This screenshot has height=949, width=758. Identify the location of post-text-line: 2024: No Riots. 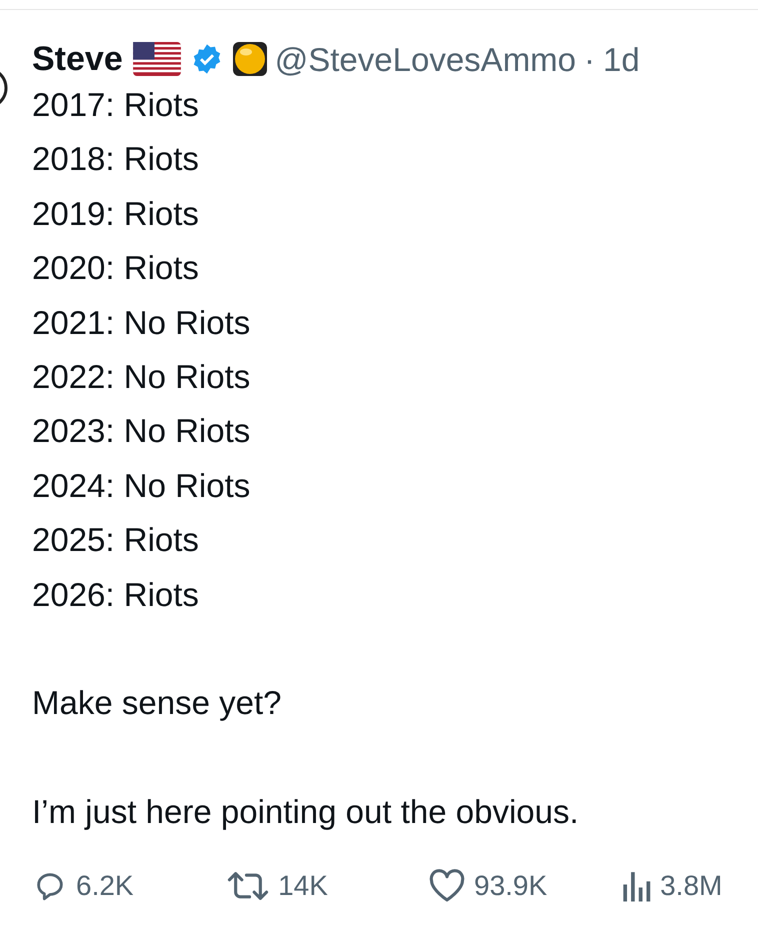
(141, 486).